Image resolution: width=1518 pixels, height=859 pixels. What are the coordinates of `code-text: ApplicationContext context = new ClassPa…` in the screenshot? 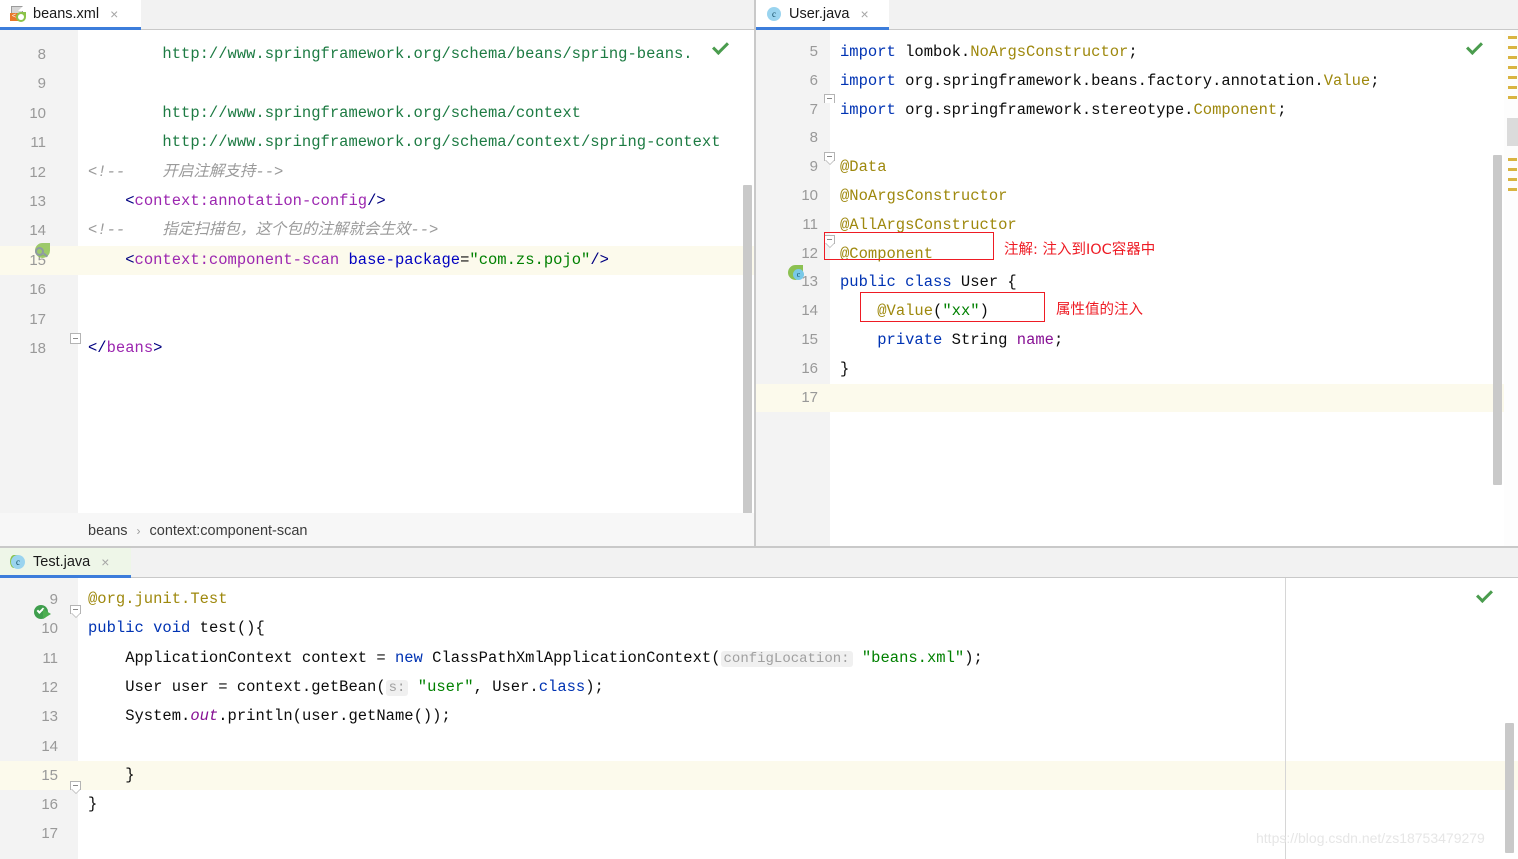 It's located at (535, 659).